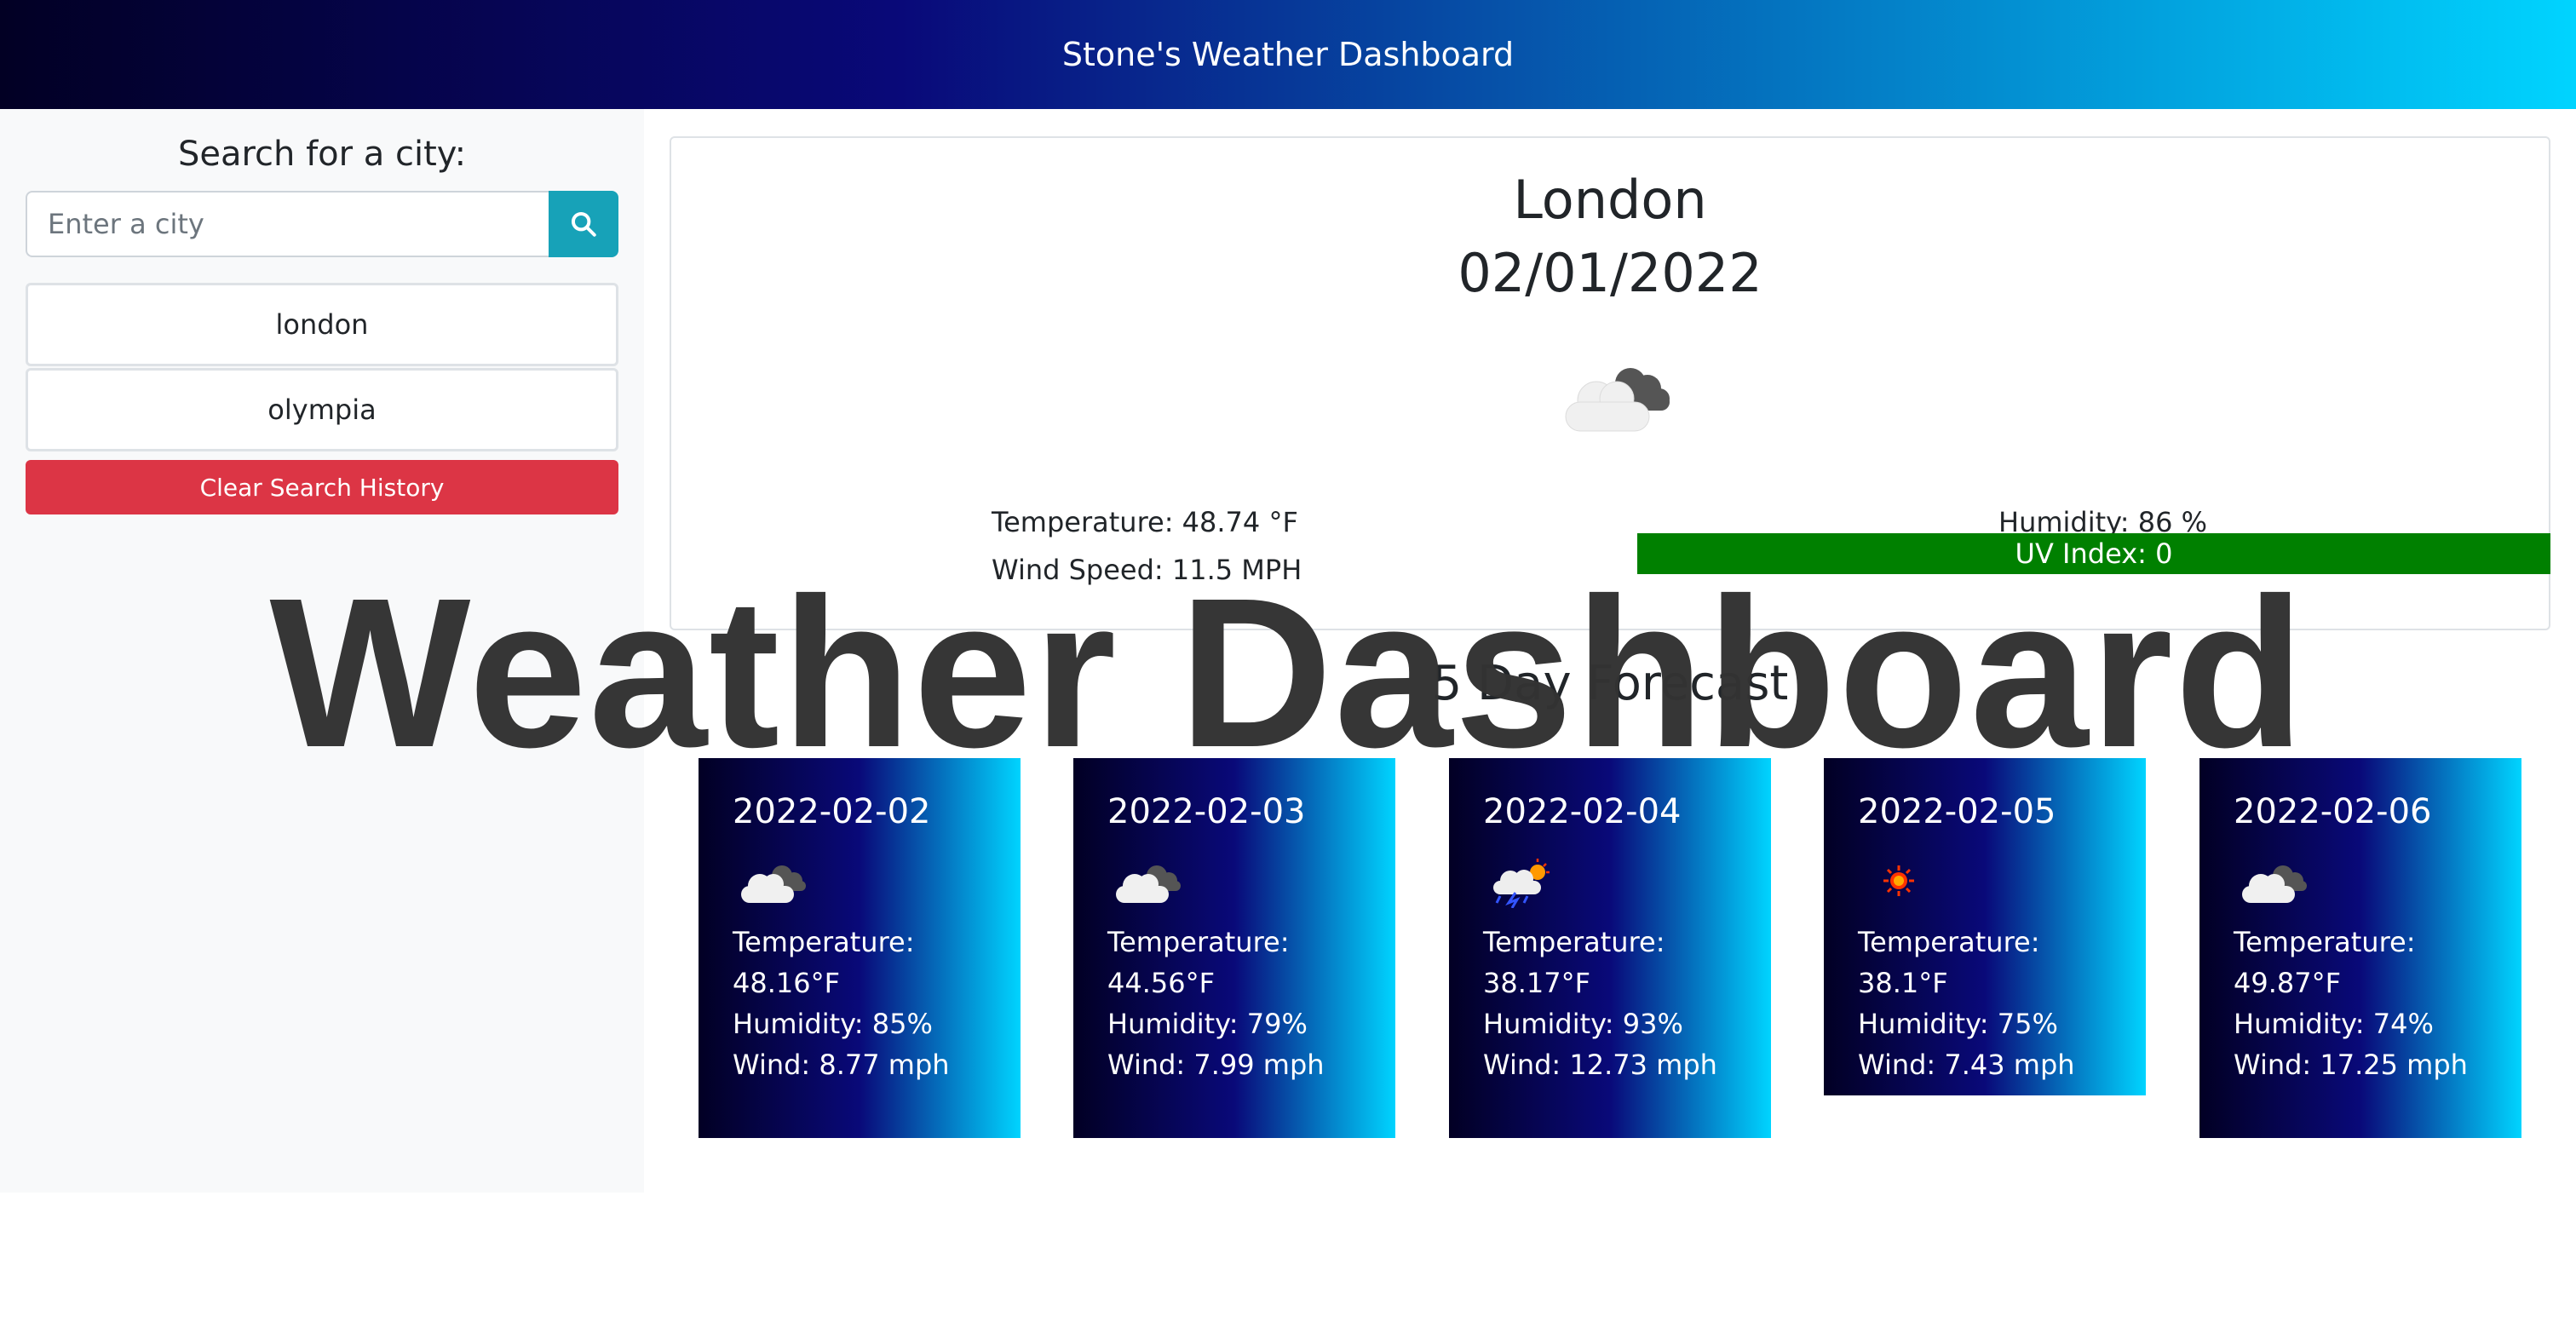 The height and width of the screenshot is (1322, 2576). I want to click on forecast-humidity: Humidity: 93%, so click(1583, 1024).